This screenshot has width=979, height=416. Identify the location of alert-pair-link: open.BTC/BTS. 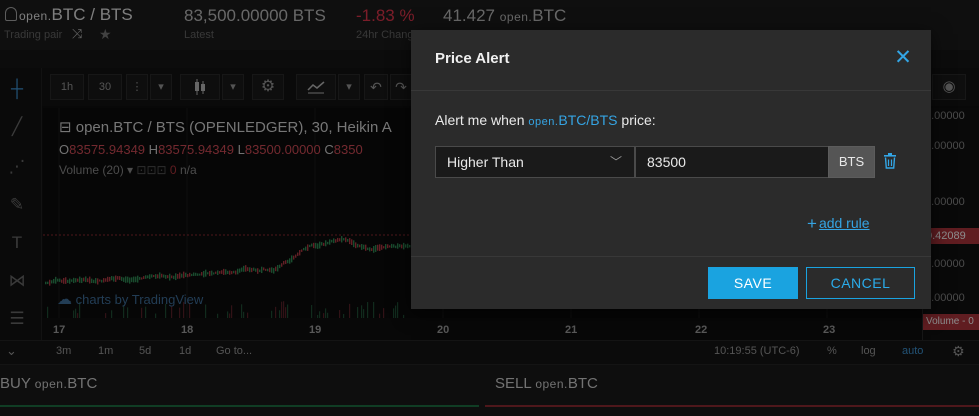
(572, 120).